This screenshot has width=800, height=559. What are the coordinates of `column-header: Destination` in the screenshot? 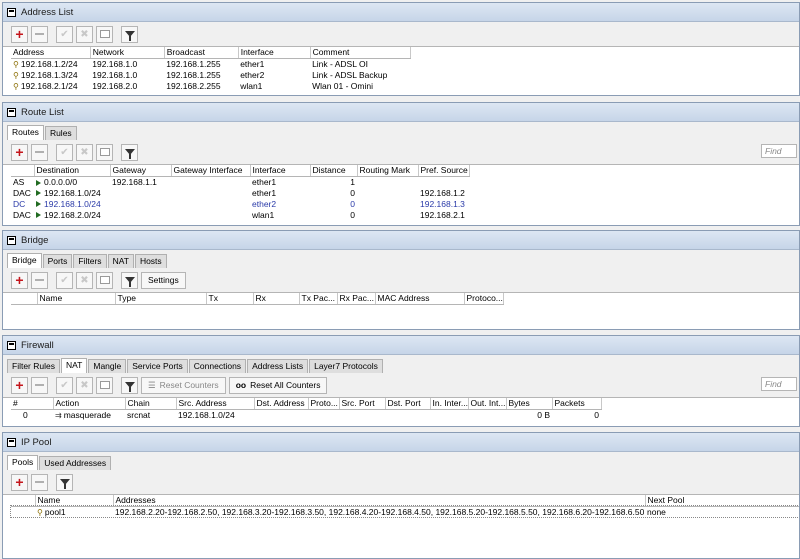 It's located at (72, 171).